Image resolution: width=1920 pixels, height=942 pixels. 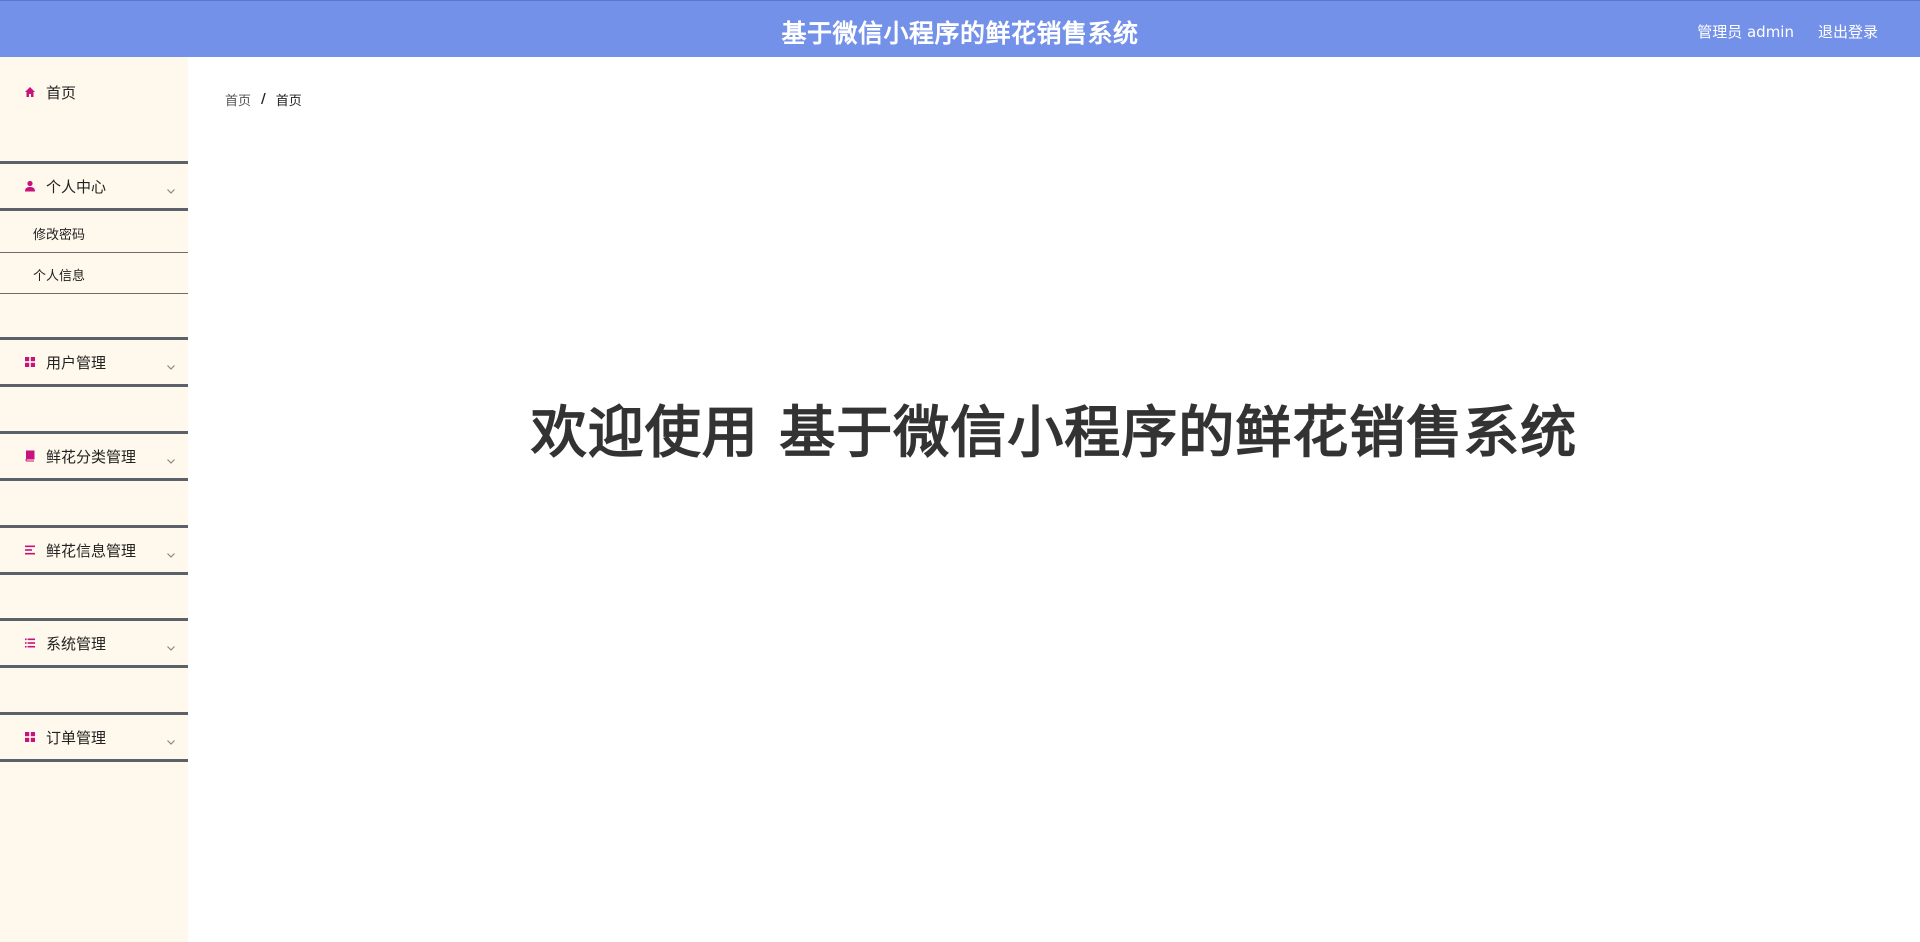 I want to click on sidebar-item-system-management: 系统管理, so click(x=94, y=643).